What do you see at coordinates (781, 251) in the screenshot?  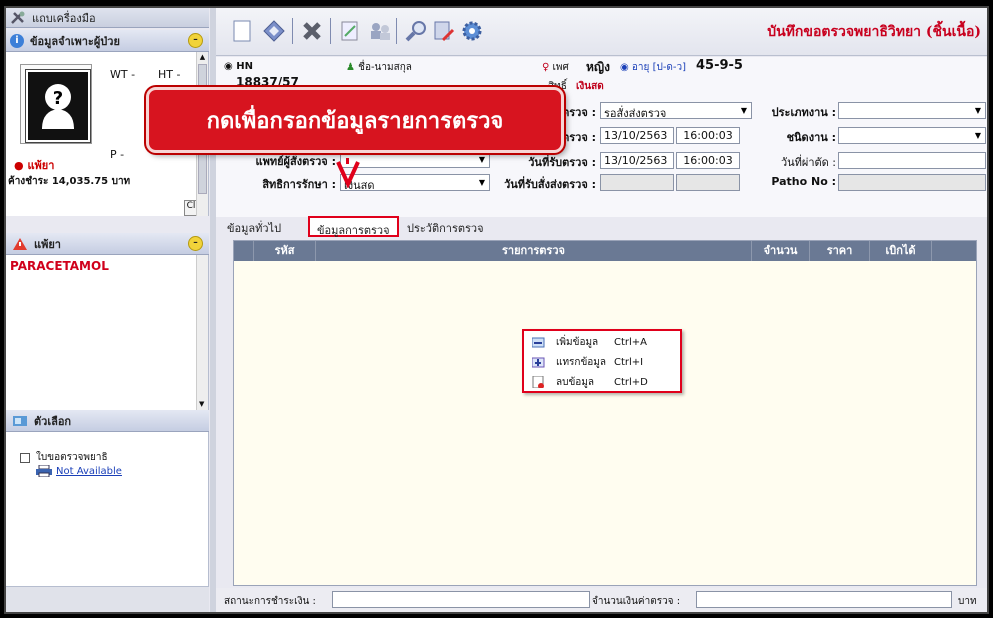 I see `col-quantity: จำนวน` at bounding box center [781, 251].